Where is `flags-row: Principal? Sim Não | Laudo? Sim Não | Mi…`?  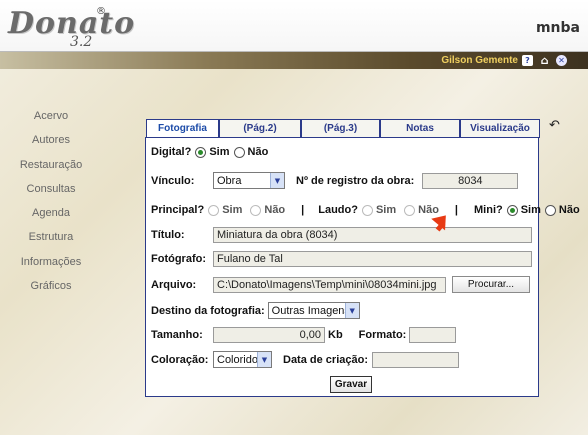
flags-row: Principal? Sim Não | Laudo? Sim Não | Mi… is located at coordinates (365, 210).